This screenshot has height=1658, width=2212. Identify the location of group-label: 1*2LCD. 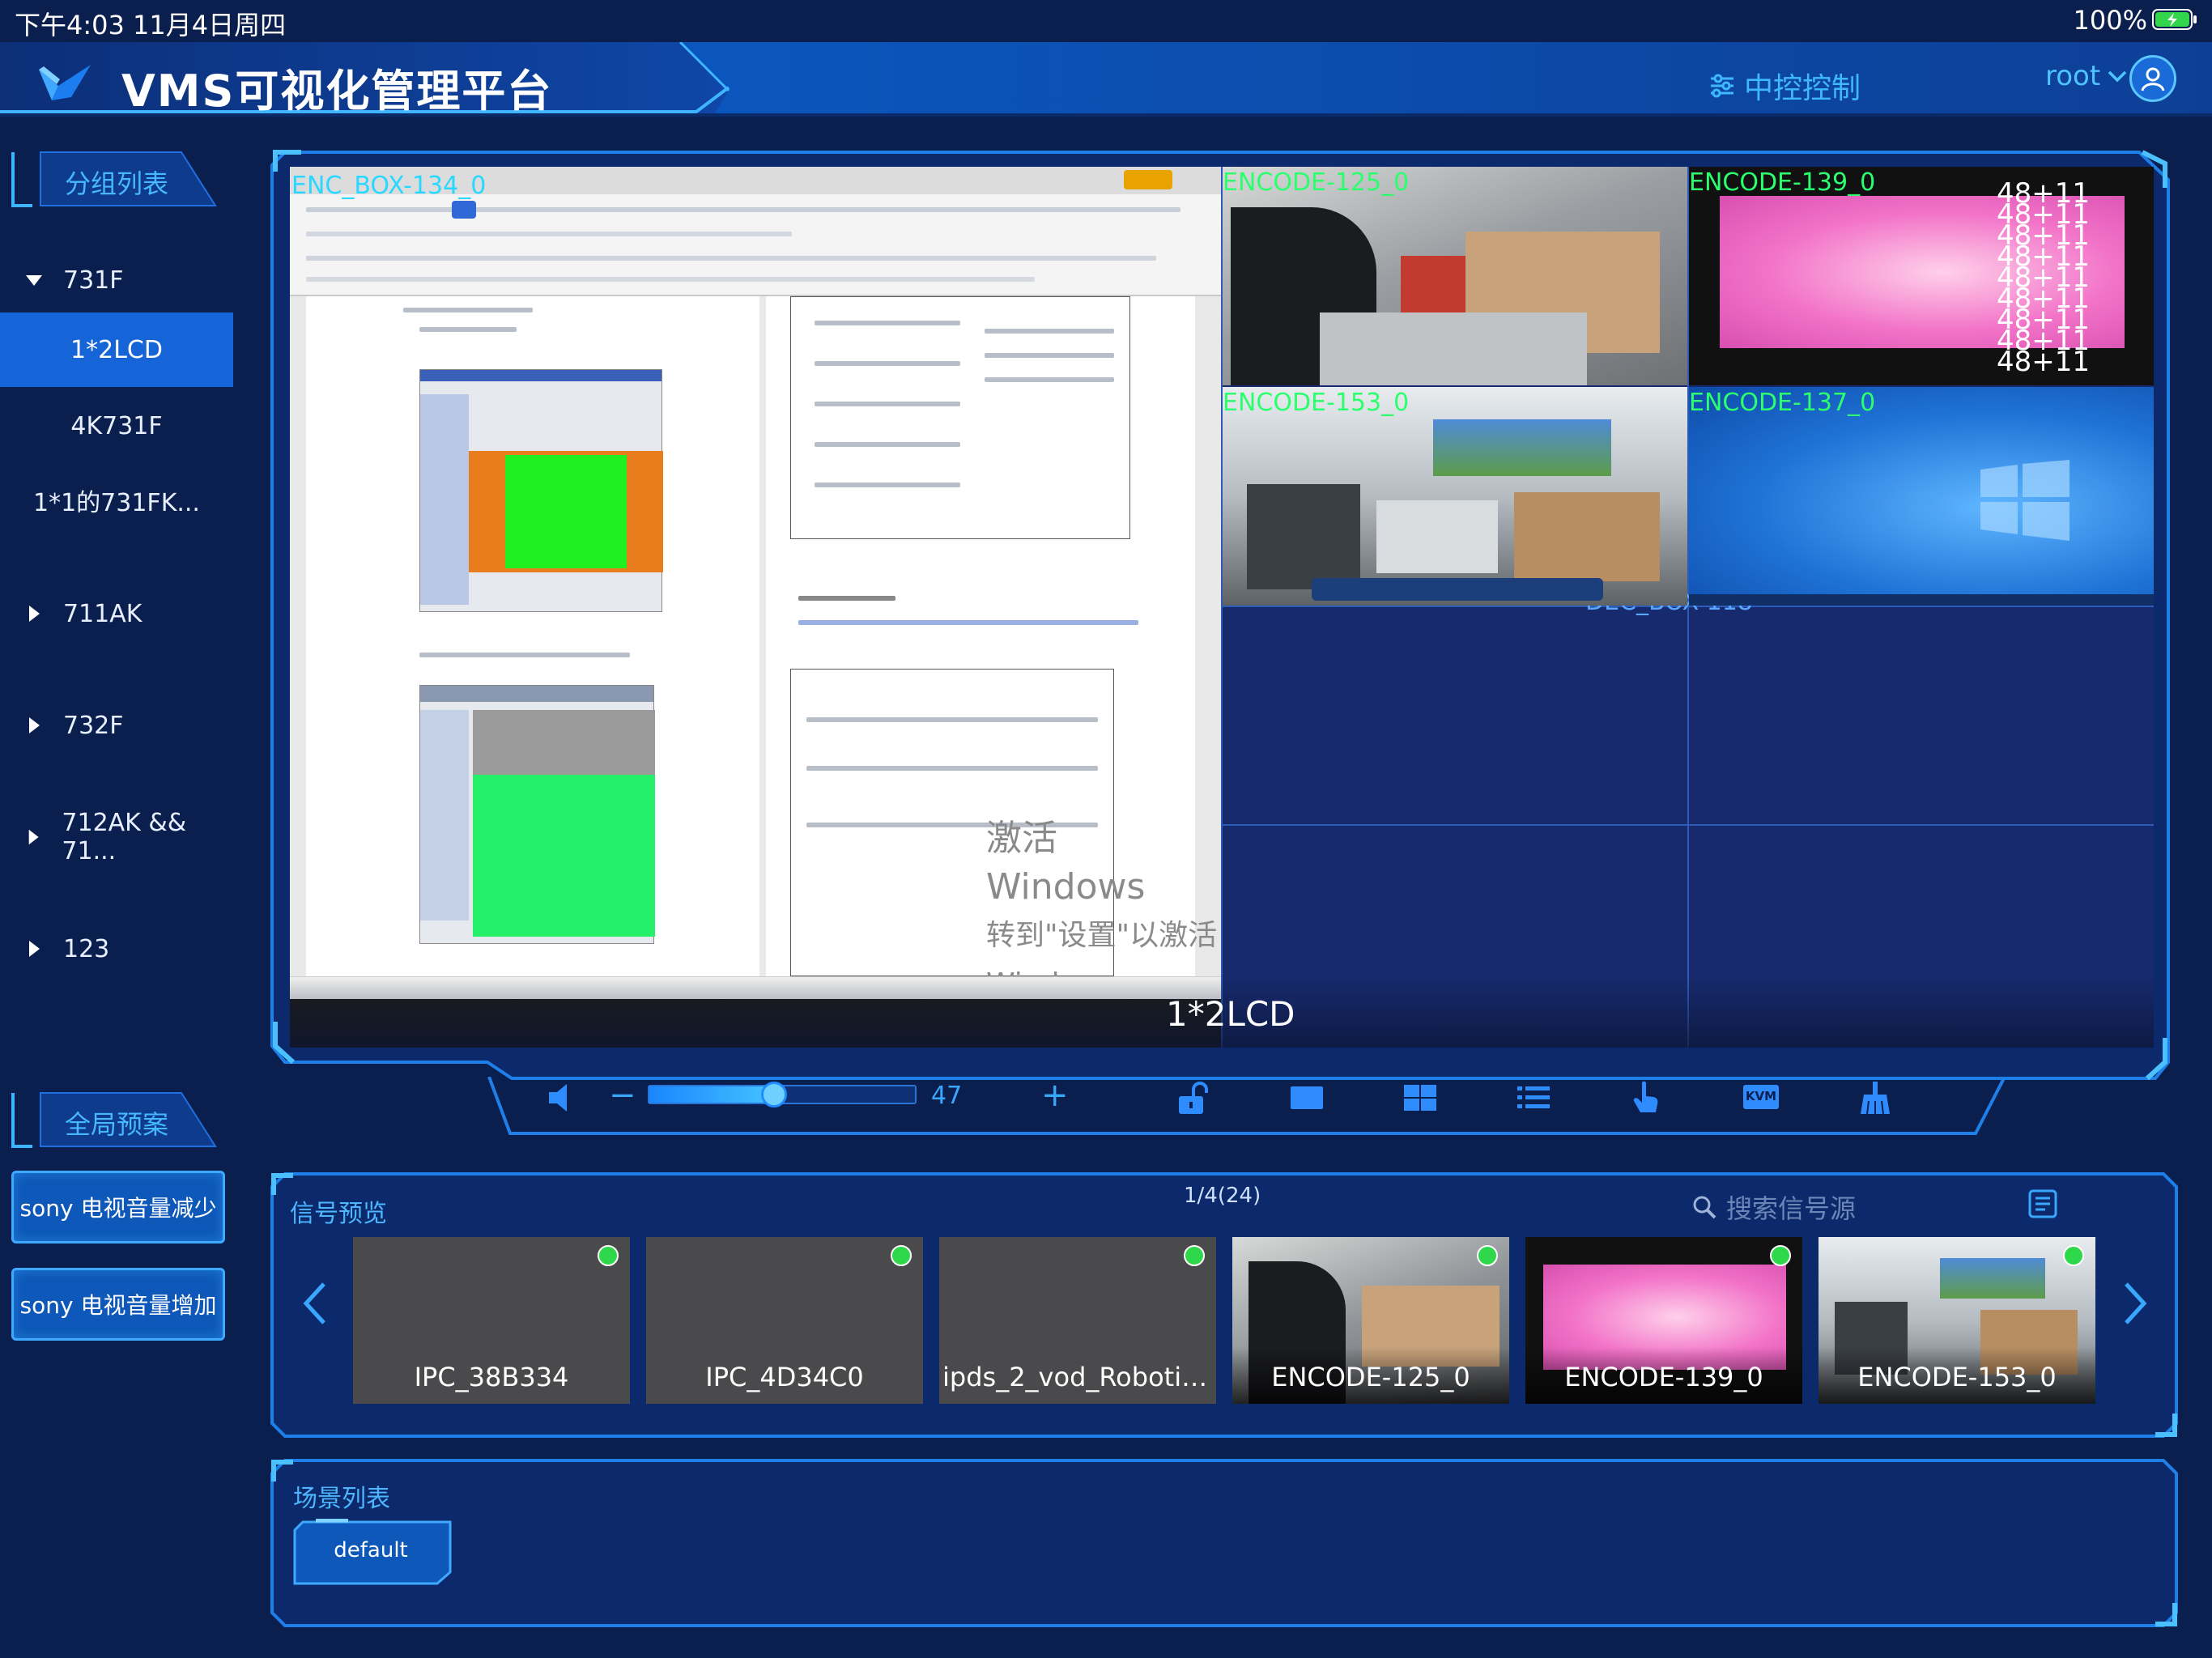
(117, 349).